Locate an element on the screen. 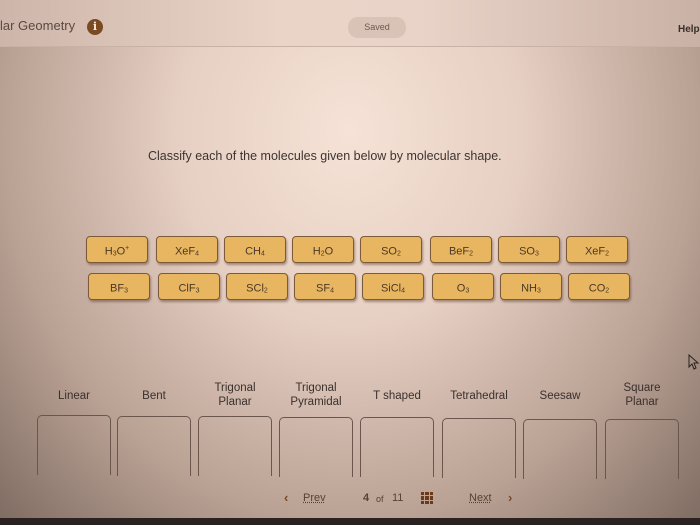 The height and width of the screenshot is (525, 700). bin-label: T shaped is located at coordinates (397, 396).